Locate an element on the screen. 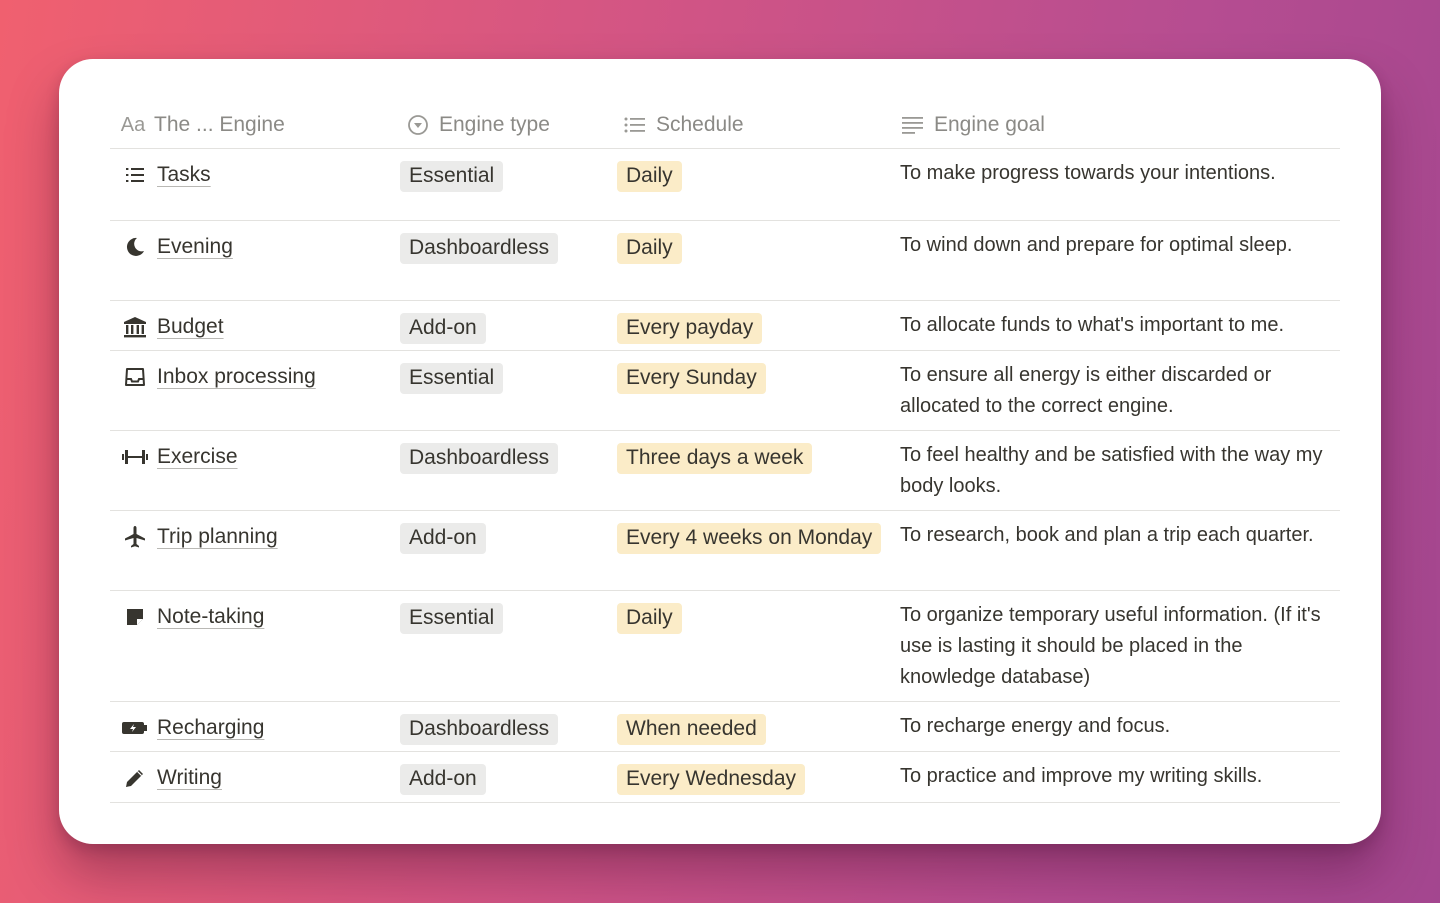  engine-name-link: Budget is located at coordinates (190, 327).